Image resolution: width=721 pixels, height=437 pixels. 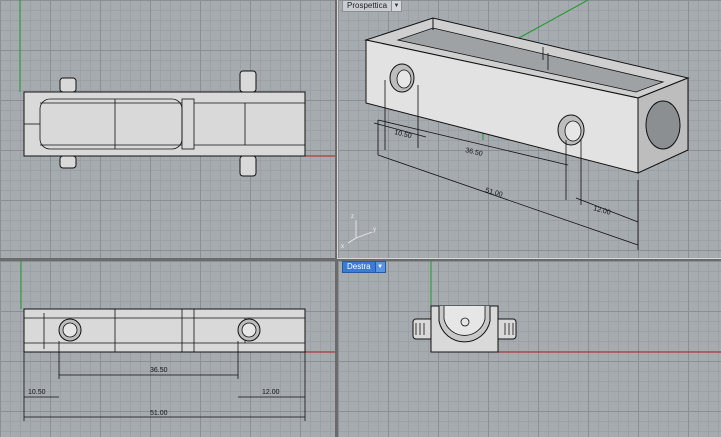 I want to click on pin-bottom-right, so click(x=248, y=166).